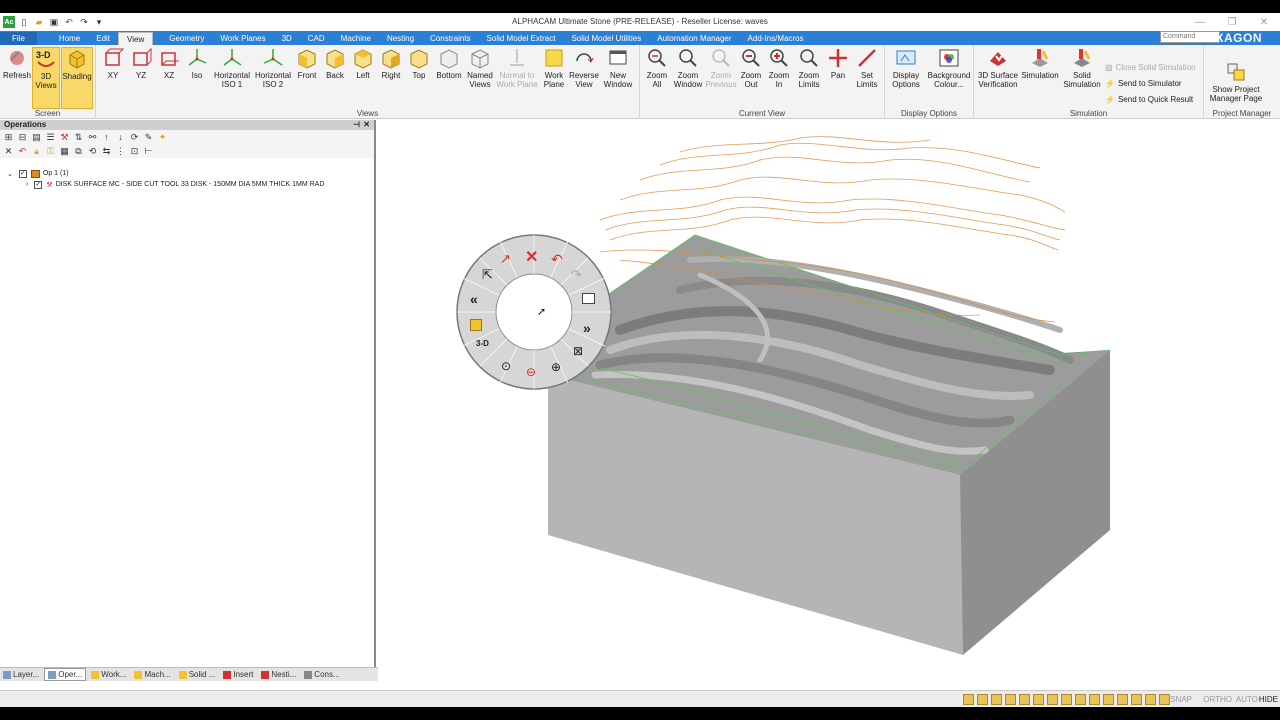 The height and width of the screenshot is (720, 1280). I want to click on radial-zoom-out-icon: ⊖, so click(531, 372).